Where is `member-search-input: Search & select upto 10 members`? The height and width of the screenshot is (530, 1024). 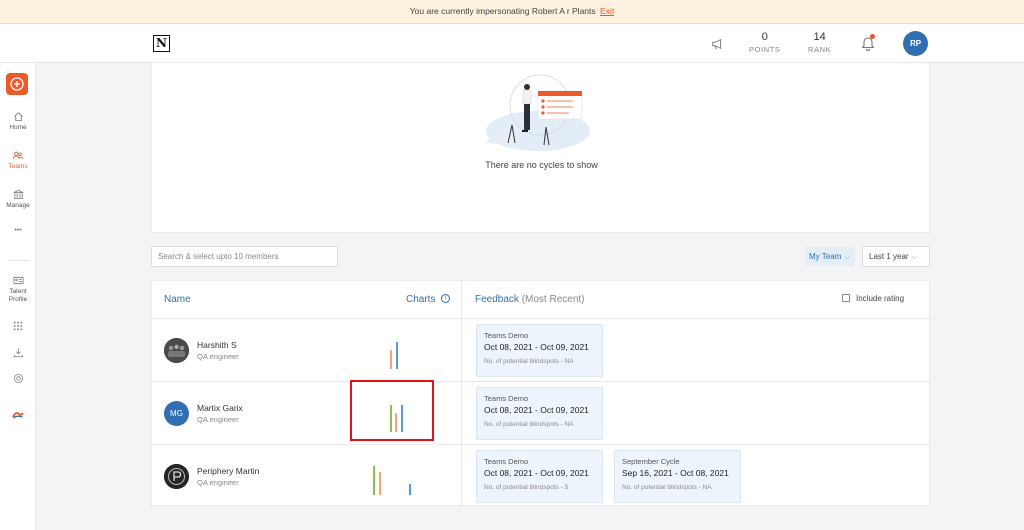
member-search-input: Search & select upto 10 members is located at coordinates (244, 256).